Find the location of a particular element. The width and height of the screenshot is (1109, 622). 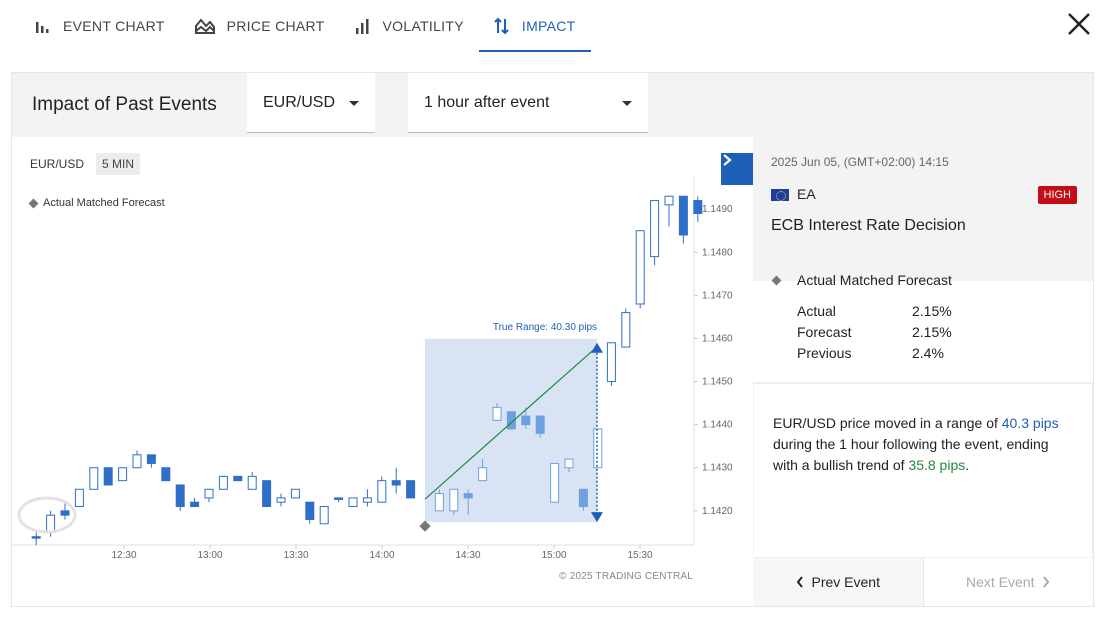

bar-chart-icon is located at coordinates (42, 27).